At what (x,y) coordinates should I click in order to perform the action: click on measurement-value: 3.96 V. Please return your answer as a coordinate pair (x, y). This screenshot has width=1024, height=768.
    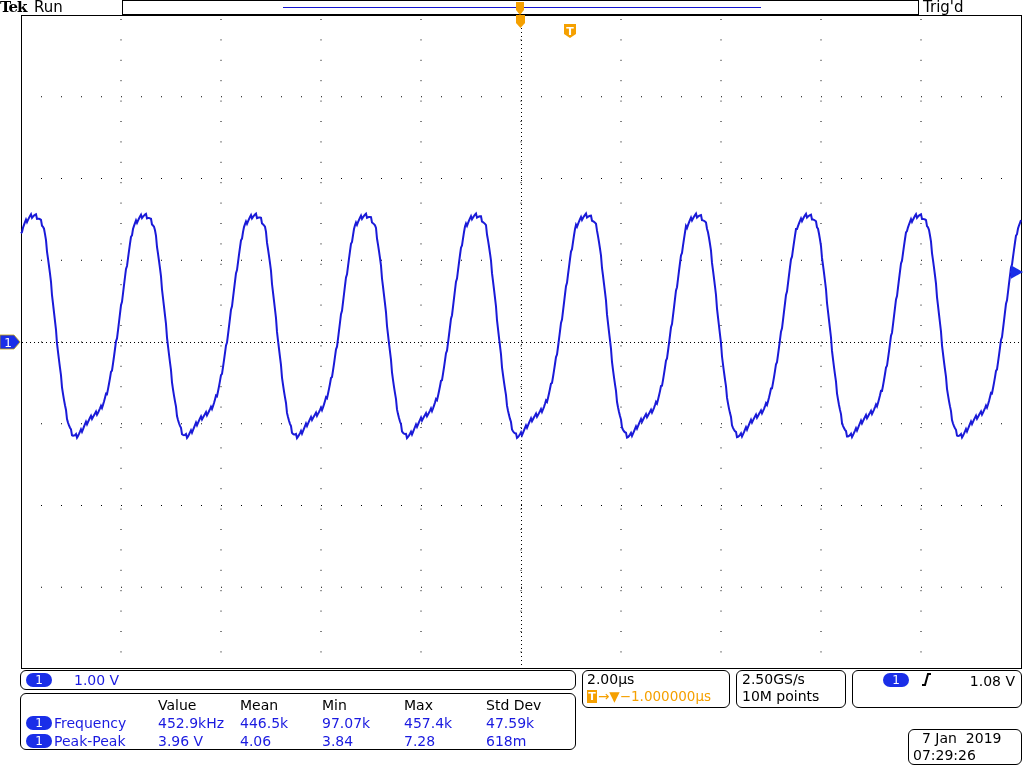
    Looking at the image, I should click on (181, 741).